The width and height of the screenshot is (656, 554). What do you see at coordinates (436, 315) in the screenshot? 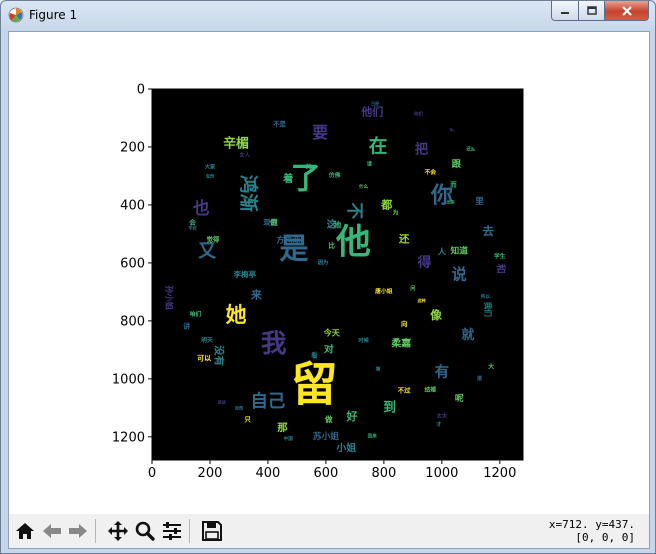
I see `word-cloud-word: 像` at bounding box center [436, 315].